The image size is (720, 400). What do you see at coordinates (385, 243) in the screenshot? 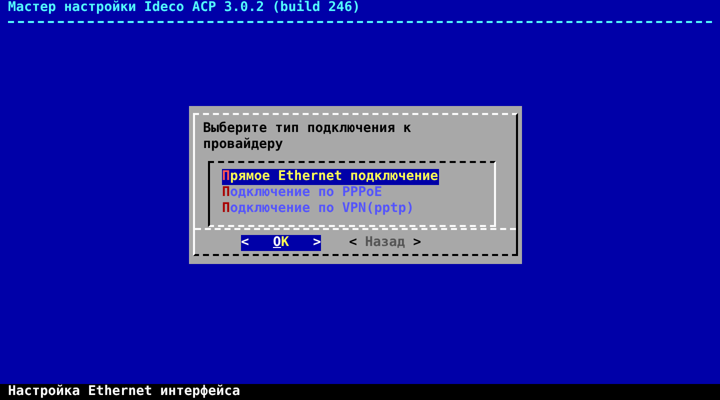
I see `dialog-button: < Назад >` at bounding box center [385, 243].